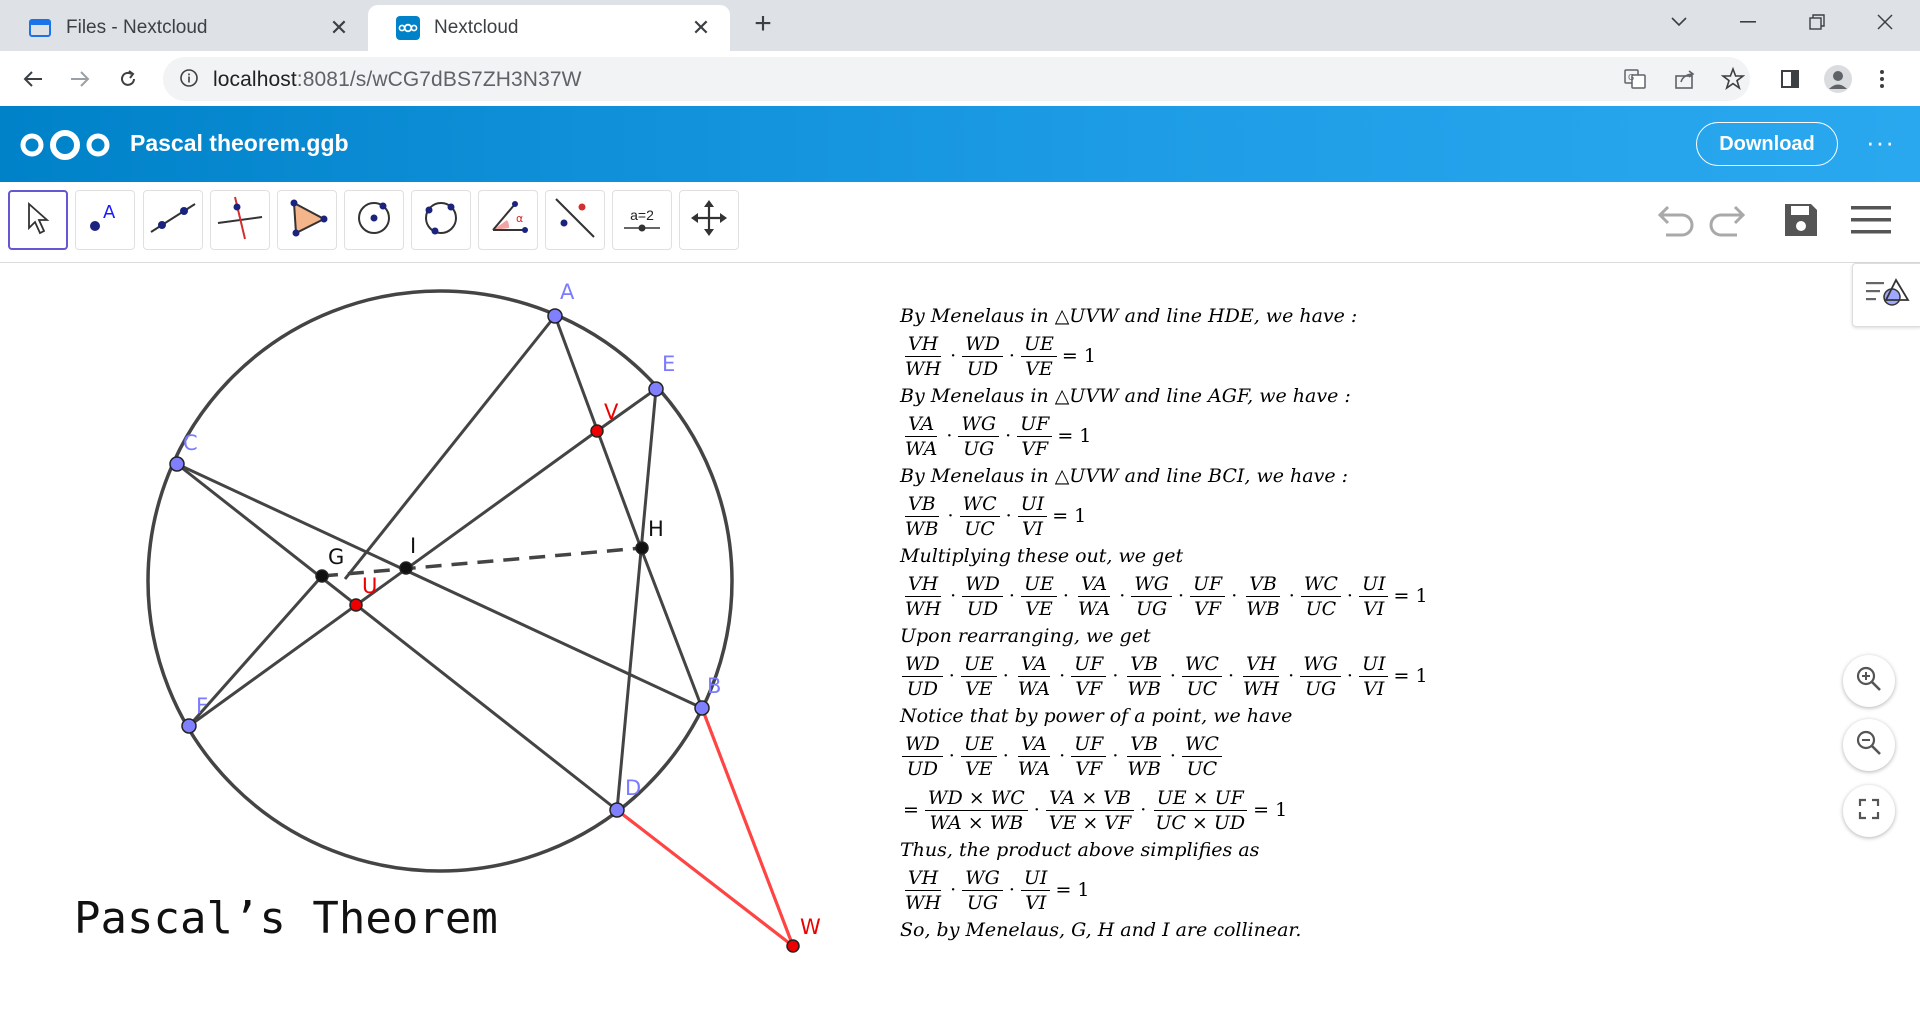  I want to click on back-icon, so click(33, 79).